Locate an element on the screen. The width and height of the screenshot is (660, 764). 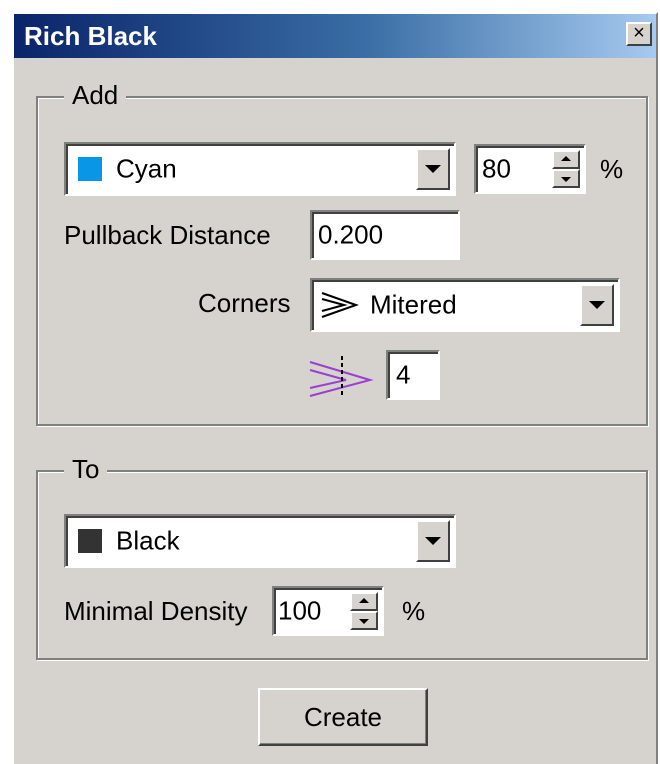
to-ink-select: Black is located at coordinates (260, 541).